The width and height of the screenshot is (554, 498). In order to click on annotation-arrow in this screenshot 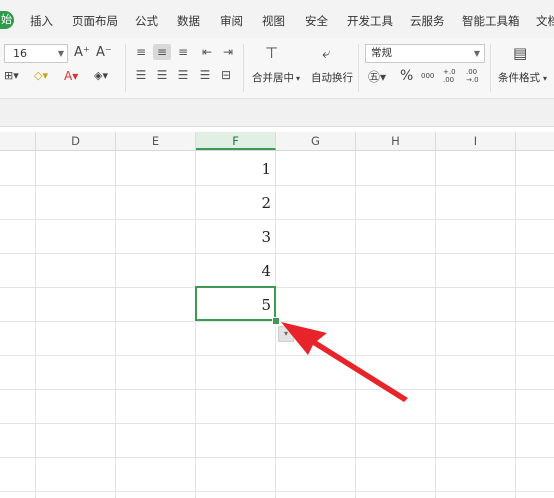, I will do `click(344, 362)`.